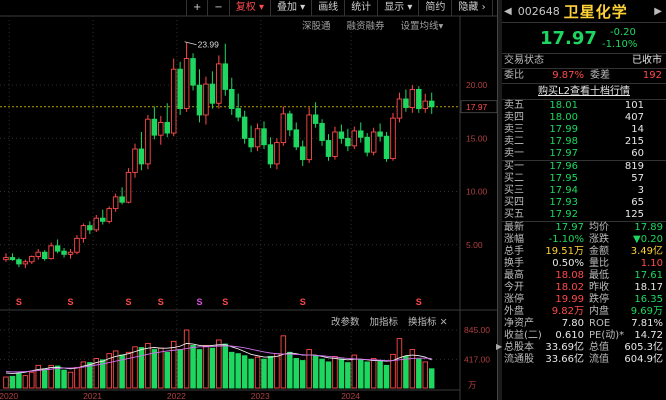 The image size is (666, 400). I want to click on bid-price: 17.93, so click(563, 202).